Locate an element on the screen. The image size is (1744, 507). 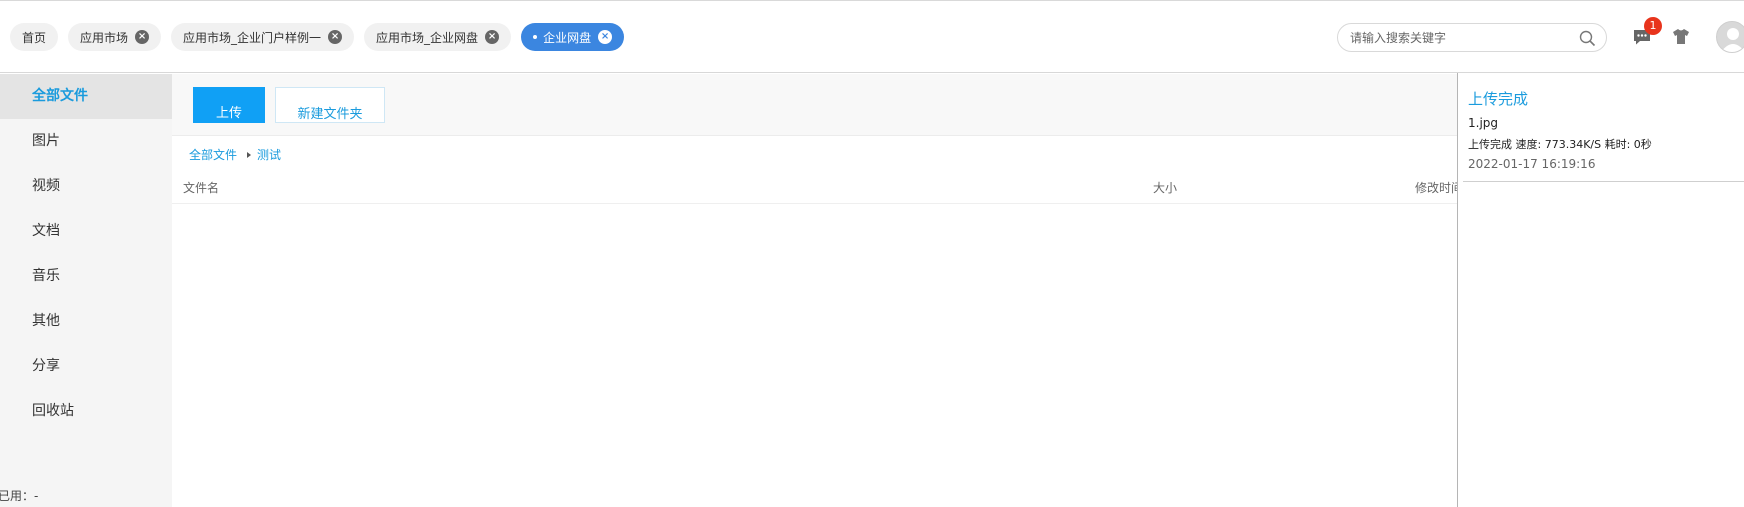
tab-home: 首页 is located at coordinates (34, 37).